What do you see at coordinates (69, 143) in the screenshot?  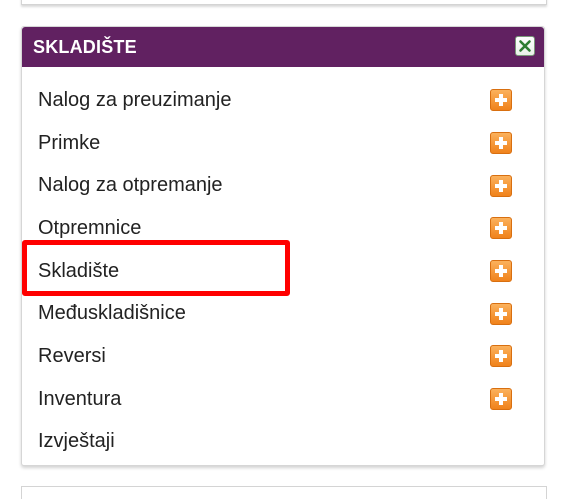 I see `menu-item-label: Primke` at bounding box center [69, 143].